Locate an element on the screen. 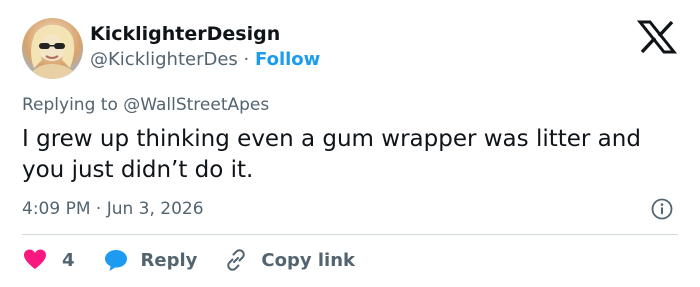 The image size is (700, 287). like-button: 4 is located at coordinates (48, 260).